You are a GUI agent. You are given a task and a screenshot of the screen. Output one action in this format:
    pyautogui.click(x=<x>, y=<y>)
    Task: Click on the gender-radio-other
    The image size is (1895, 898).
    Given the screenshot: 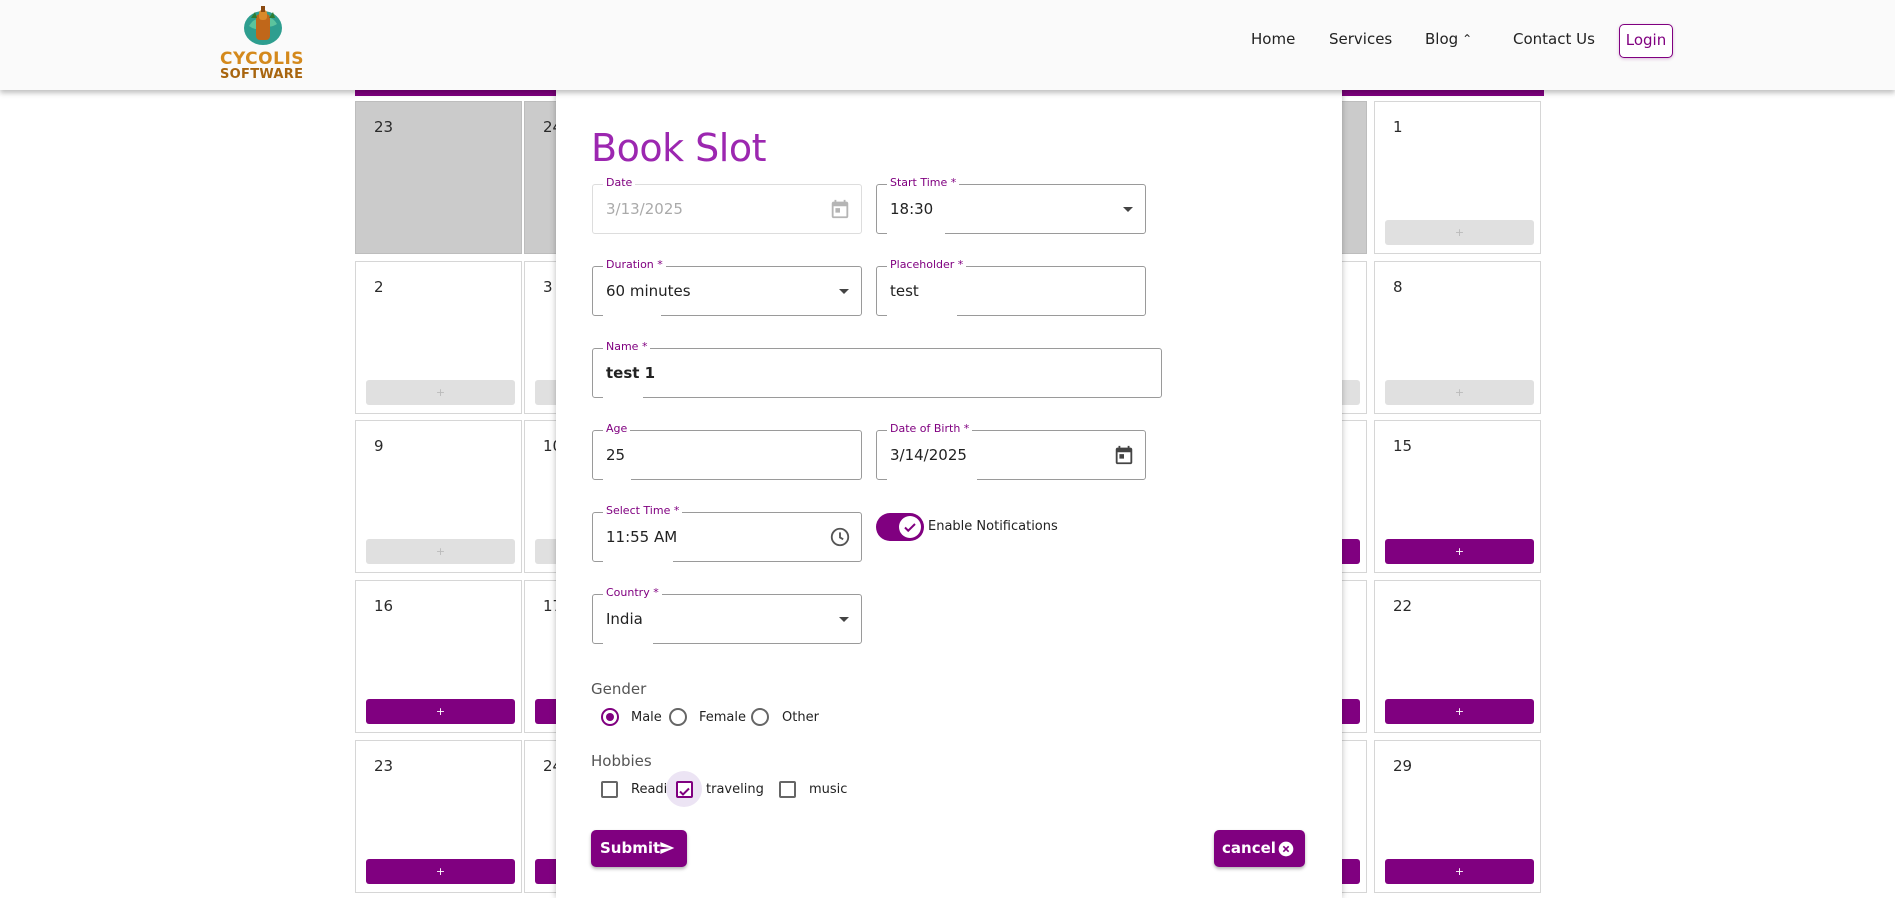 What is the action you would take?
    pyautogui.click(x=760, y=717)
    